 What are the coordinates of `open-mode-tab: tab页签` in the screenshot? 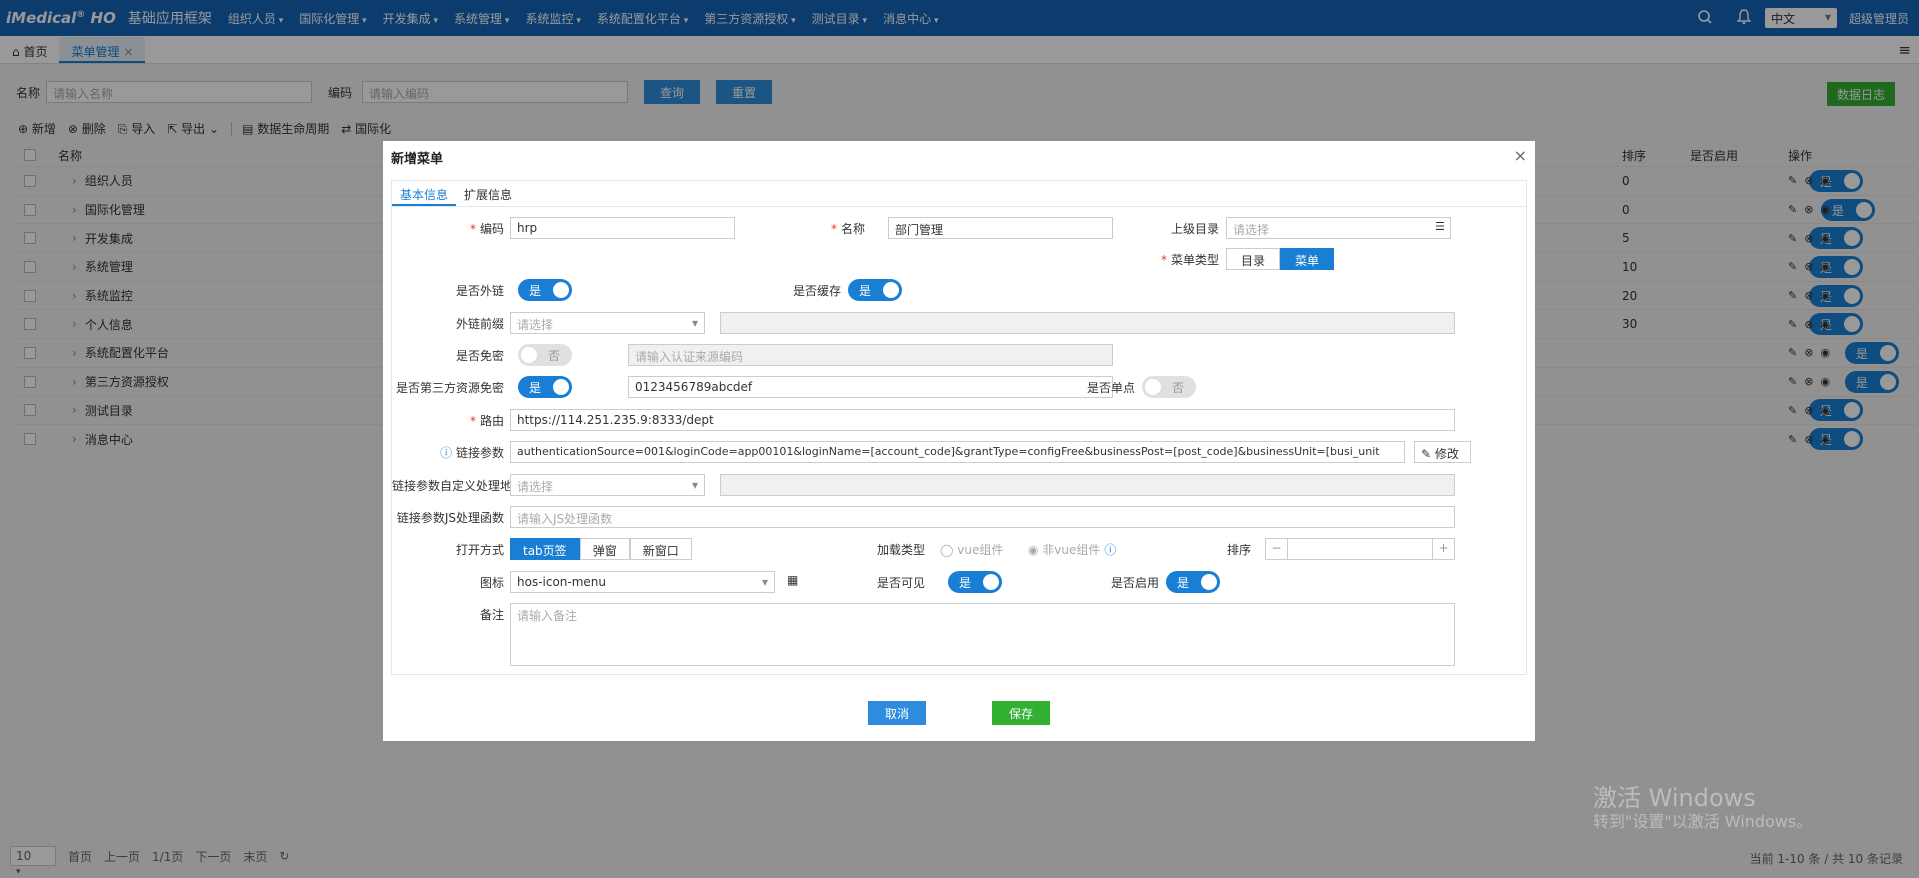 It's located at (545, 549).